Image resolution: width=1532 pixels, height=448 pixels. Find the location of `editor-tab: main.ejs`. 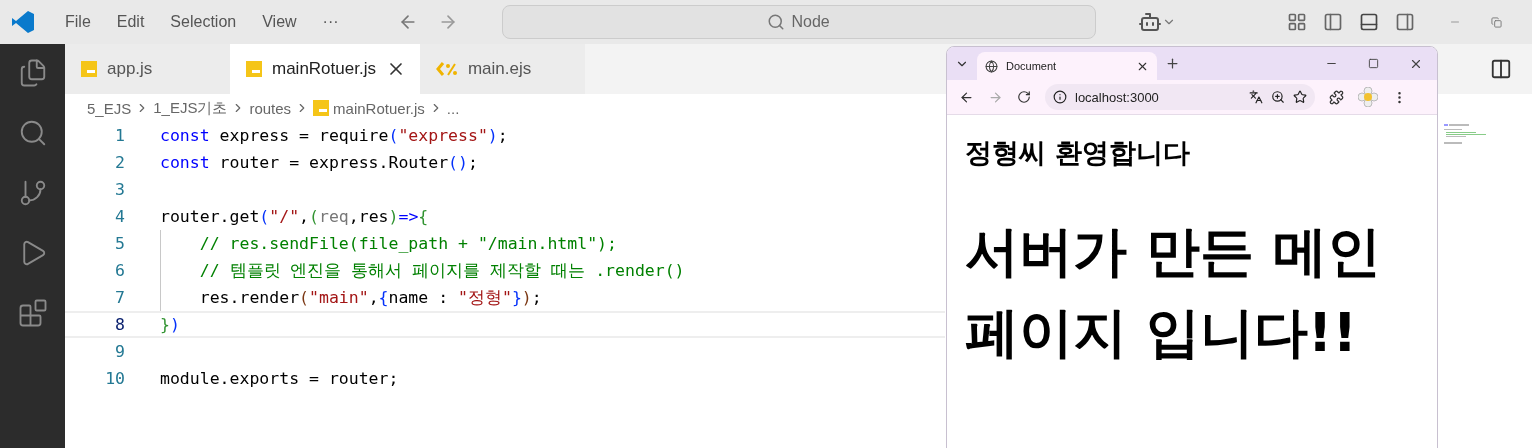

editor-tab: main.ejs is located at coordinates (502, 69).